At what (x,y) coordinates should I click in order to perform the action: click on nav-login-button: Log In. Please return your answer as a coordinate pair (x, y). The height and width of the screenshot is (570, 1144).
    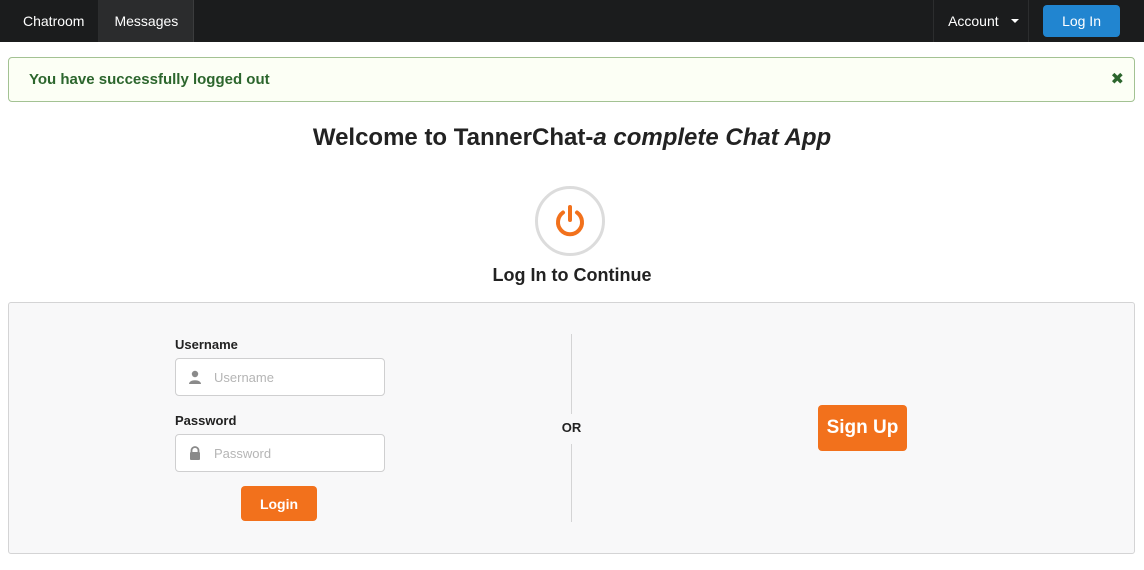
    Looking at the image, I should click on (1081, 21).